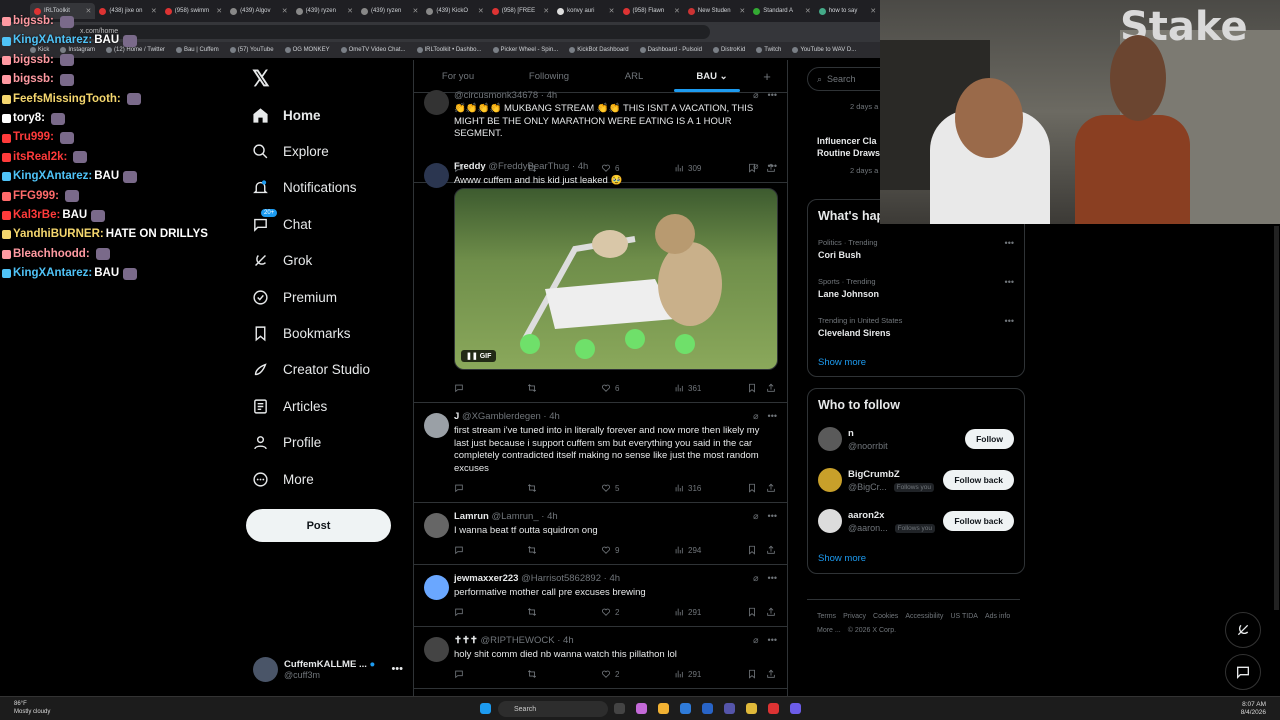 This screenshot has width=1280, height=720. Describe the element at coordinates (549, 76) in the screenshot. I see `tab-following: Following` at that location.